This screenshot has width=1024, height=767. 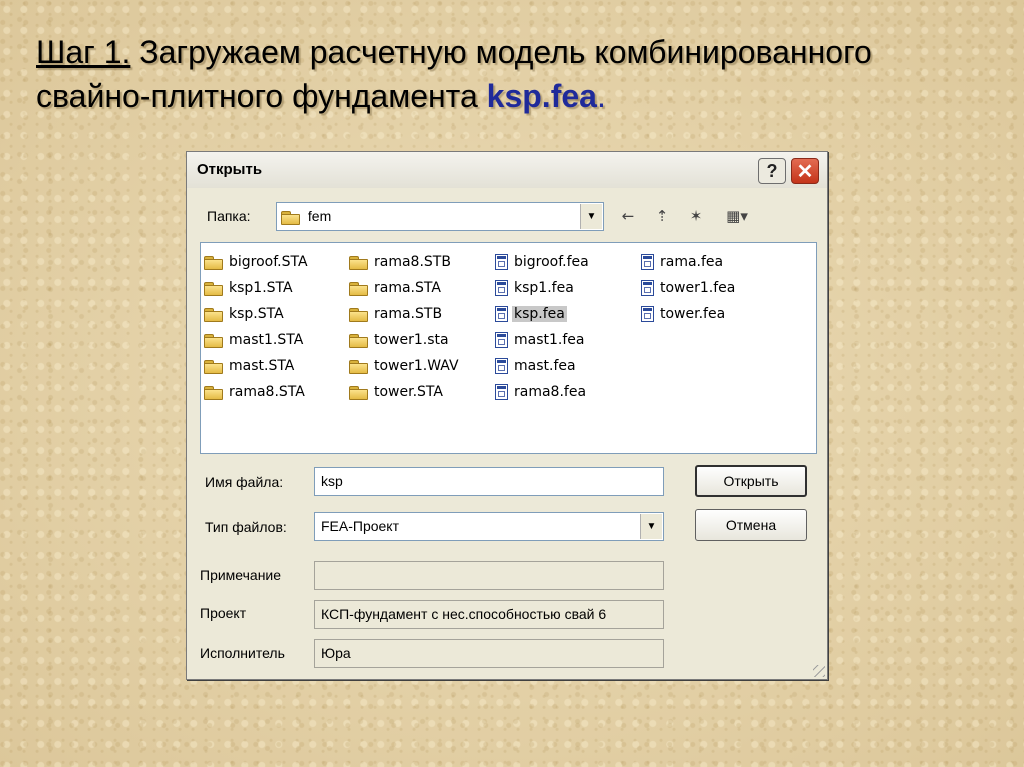 I want to click on file-list-item: tower1.sta, so click(x=405, y=340).